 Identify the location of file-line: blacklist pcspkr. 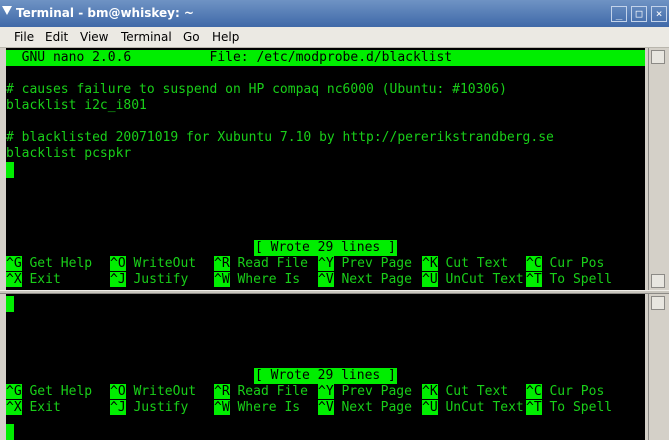
(69, 153).